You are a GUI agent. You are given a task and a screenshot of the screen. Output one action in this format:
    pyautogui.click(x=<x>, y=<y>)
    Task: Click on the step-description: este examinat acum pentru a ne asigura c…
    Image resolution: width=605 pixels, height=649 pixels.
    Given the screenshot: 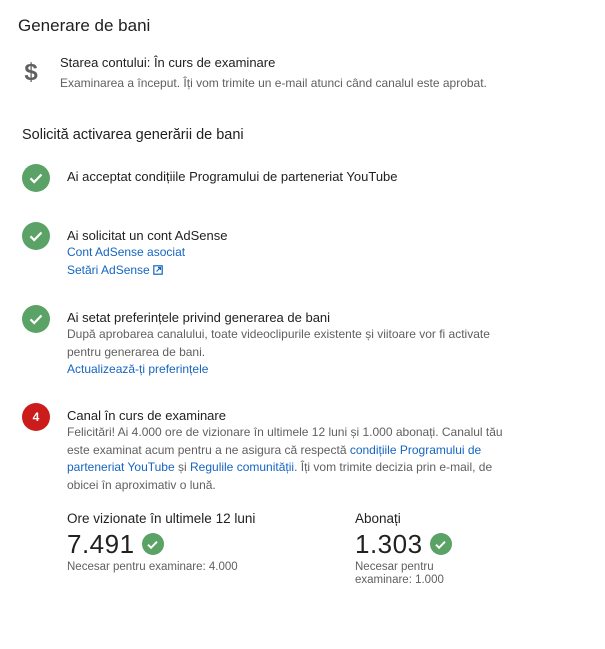 What is the action you would take?
    pyautogui.click(x=274, y=449)
    